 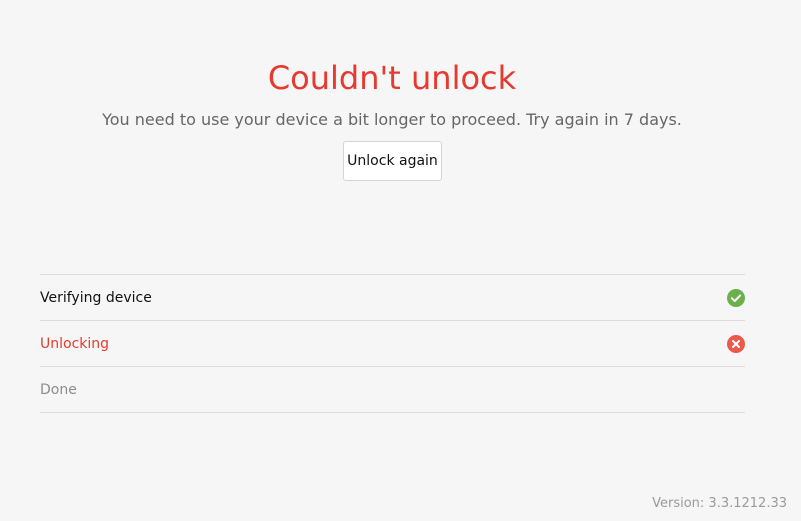 I want to click on step-verifying-device: Verifying device, so click(x=392, y=298).